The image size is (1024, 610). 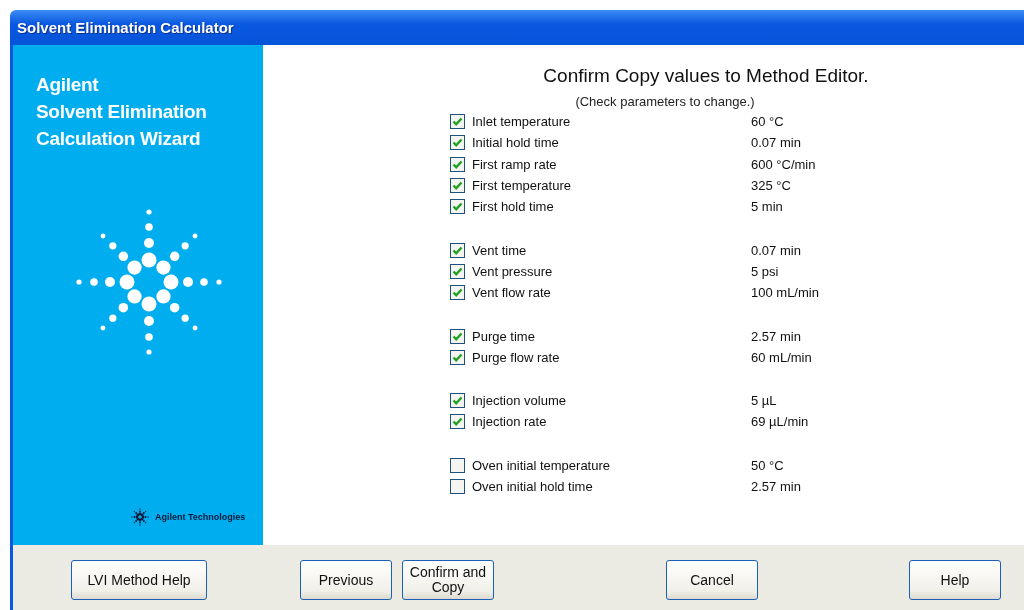 I want to click on parameter-label: Injection rate, so click(x=510, y=422).